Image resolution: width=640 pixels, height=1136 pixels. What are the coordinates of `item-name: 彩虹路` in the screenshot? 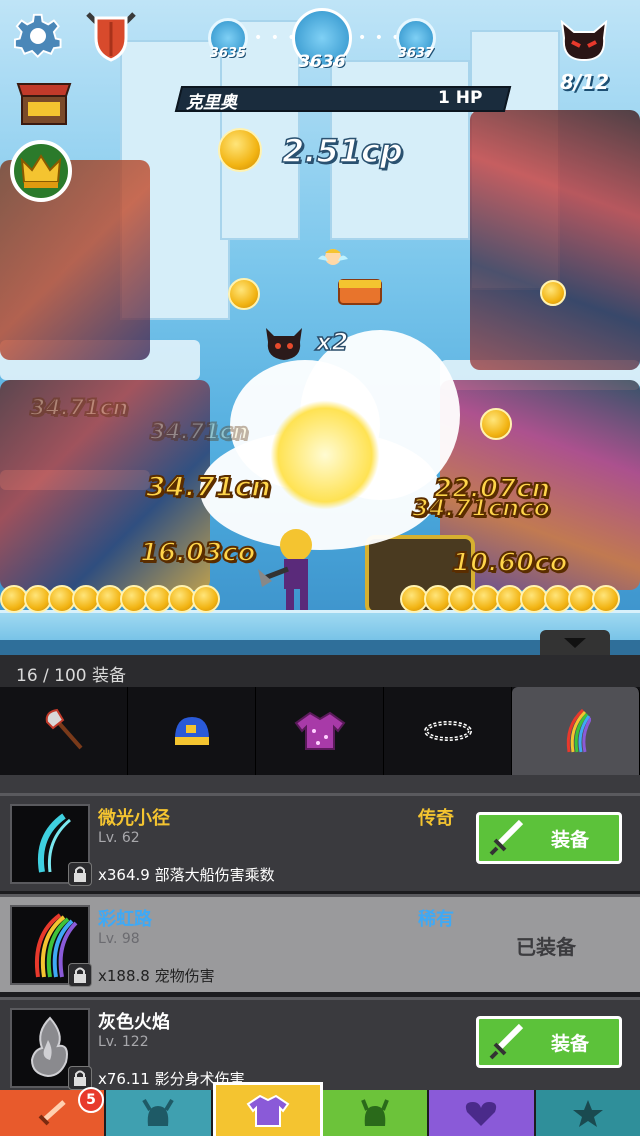 It's located at (125, 919).